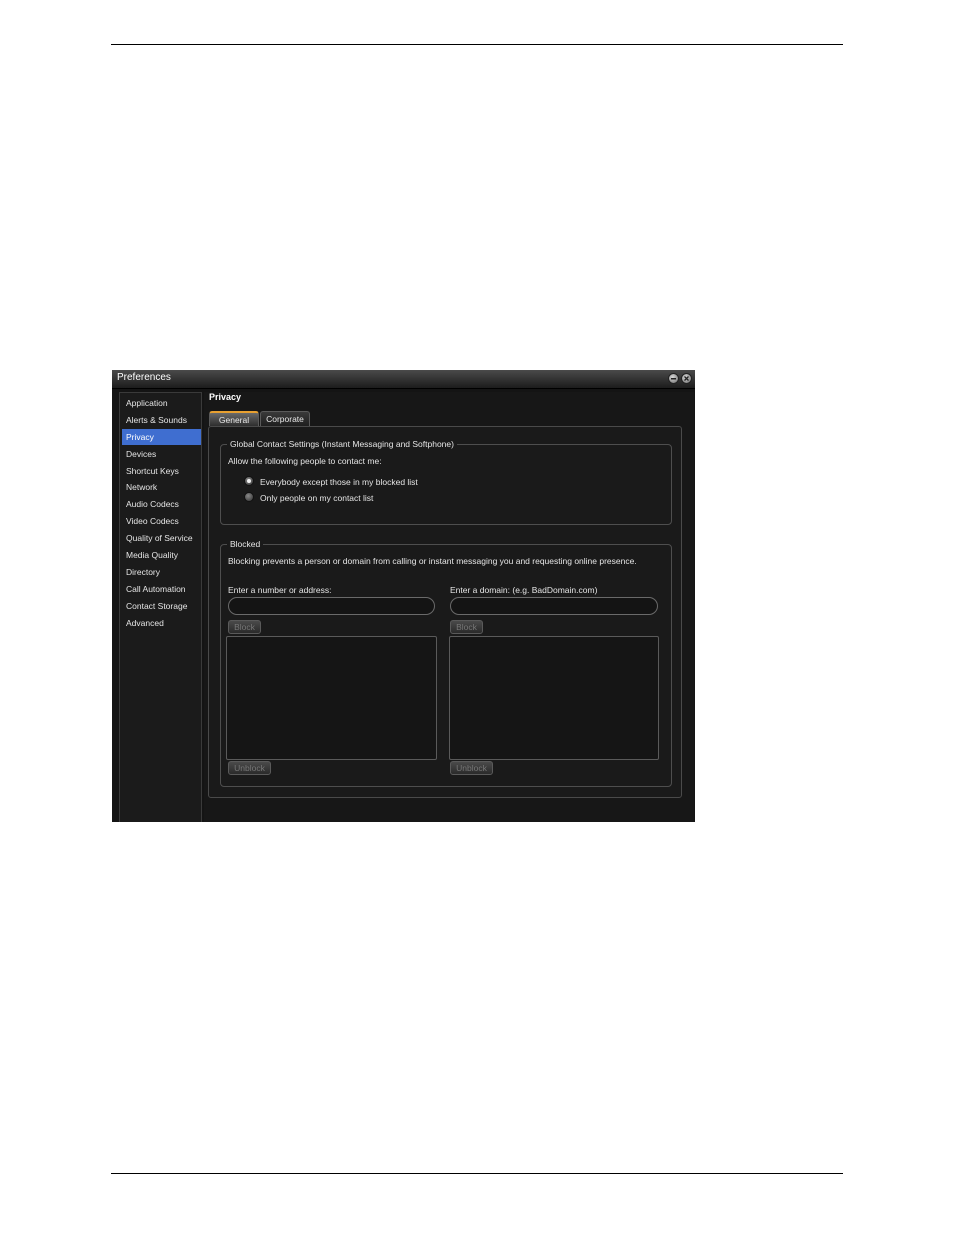 This screenshot has width=954, height=1235. What do you see at coordinates (249, 497) in the screenshot?
I see `radio-only-contact-list` at bounding box center [249, 497].